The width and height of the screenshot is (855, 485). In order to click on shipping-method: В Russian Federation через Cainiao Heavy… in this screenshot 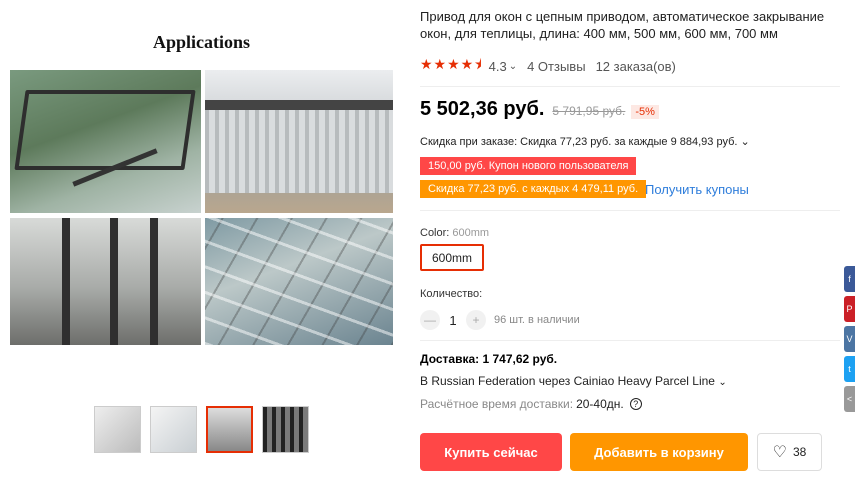, I will do `click(573, 381)`.